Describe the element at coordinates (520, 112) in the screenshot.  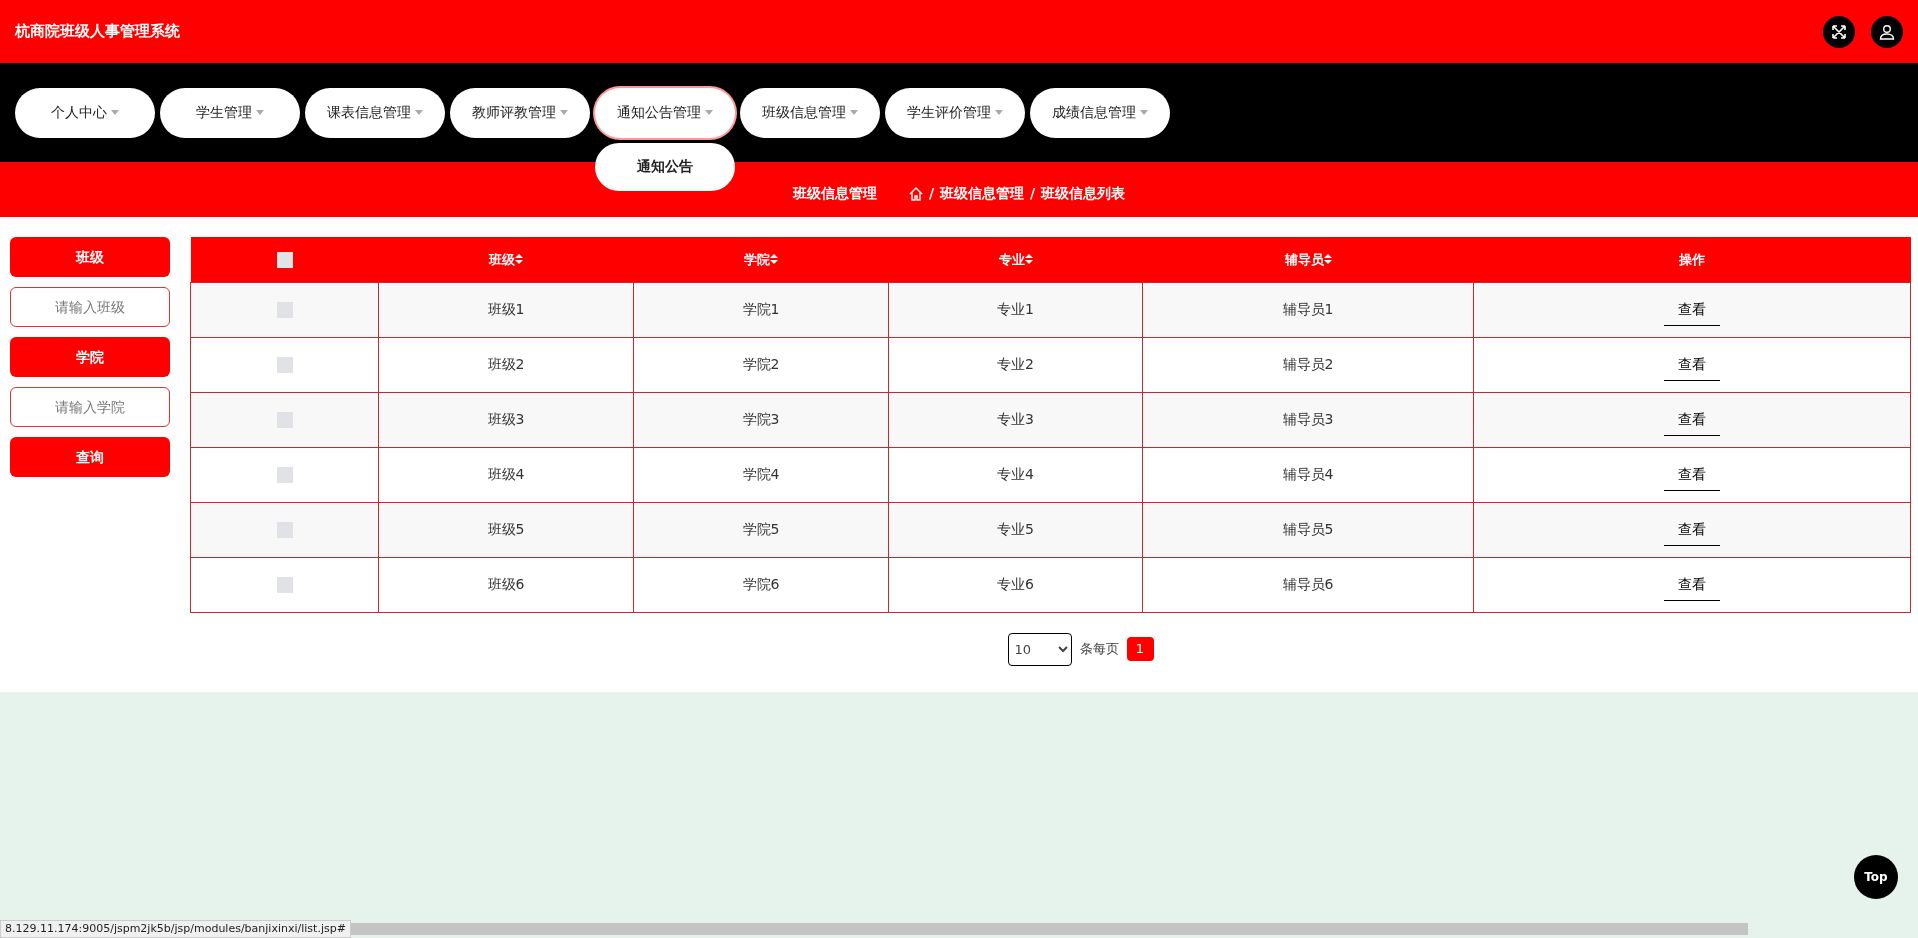
I see `nav-menu-button: 教师评教管理` at that location.